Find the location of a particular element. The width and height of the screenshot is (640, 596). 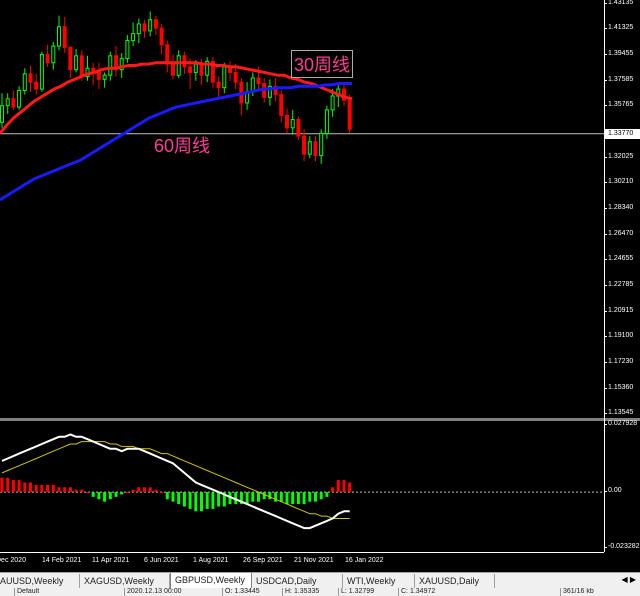

chart-tab: XAGUSD,Weekly is located at coordinates (125, 581).